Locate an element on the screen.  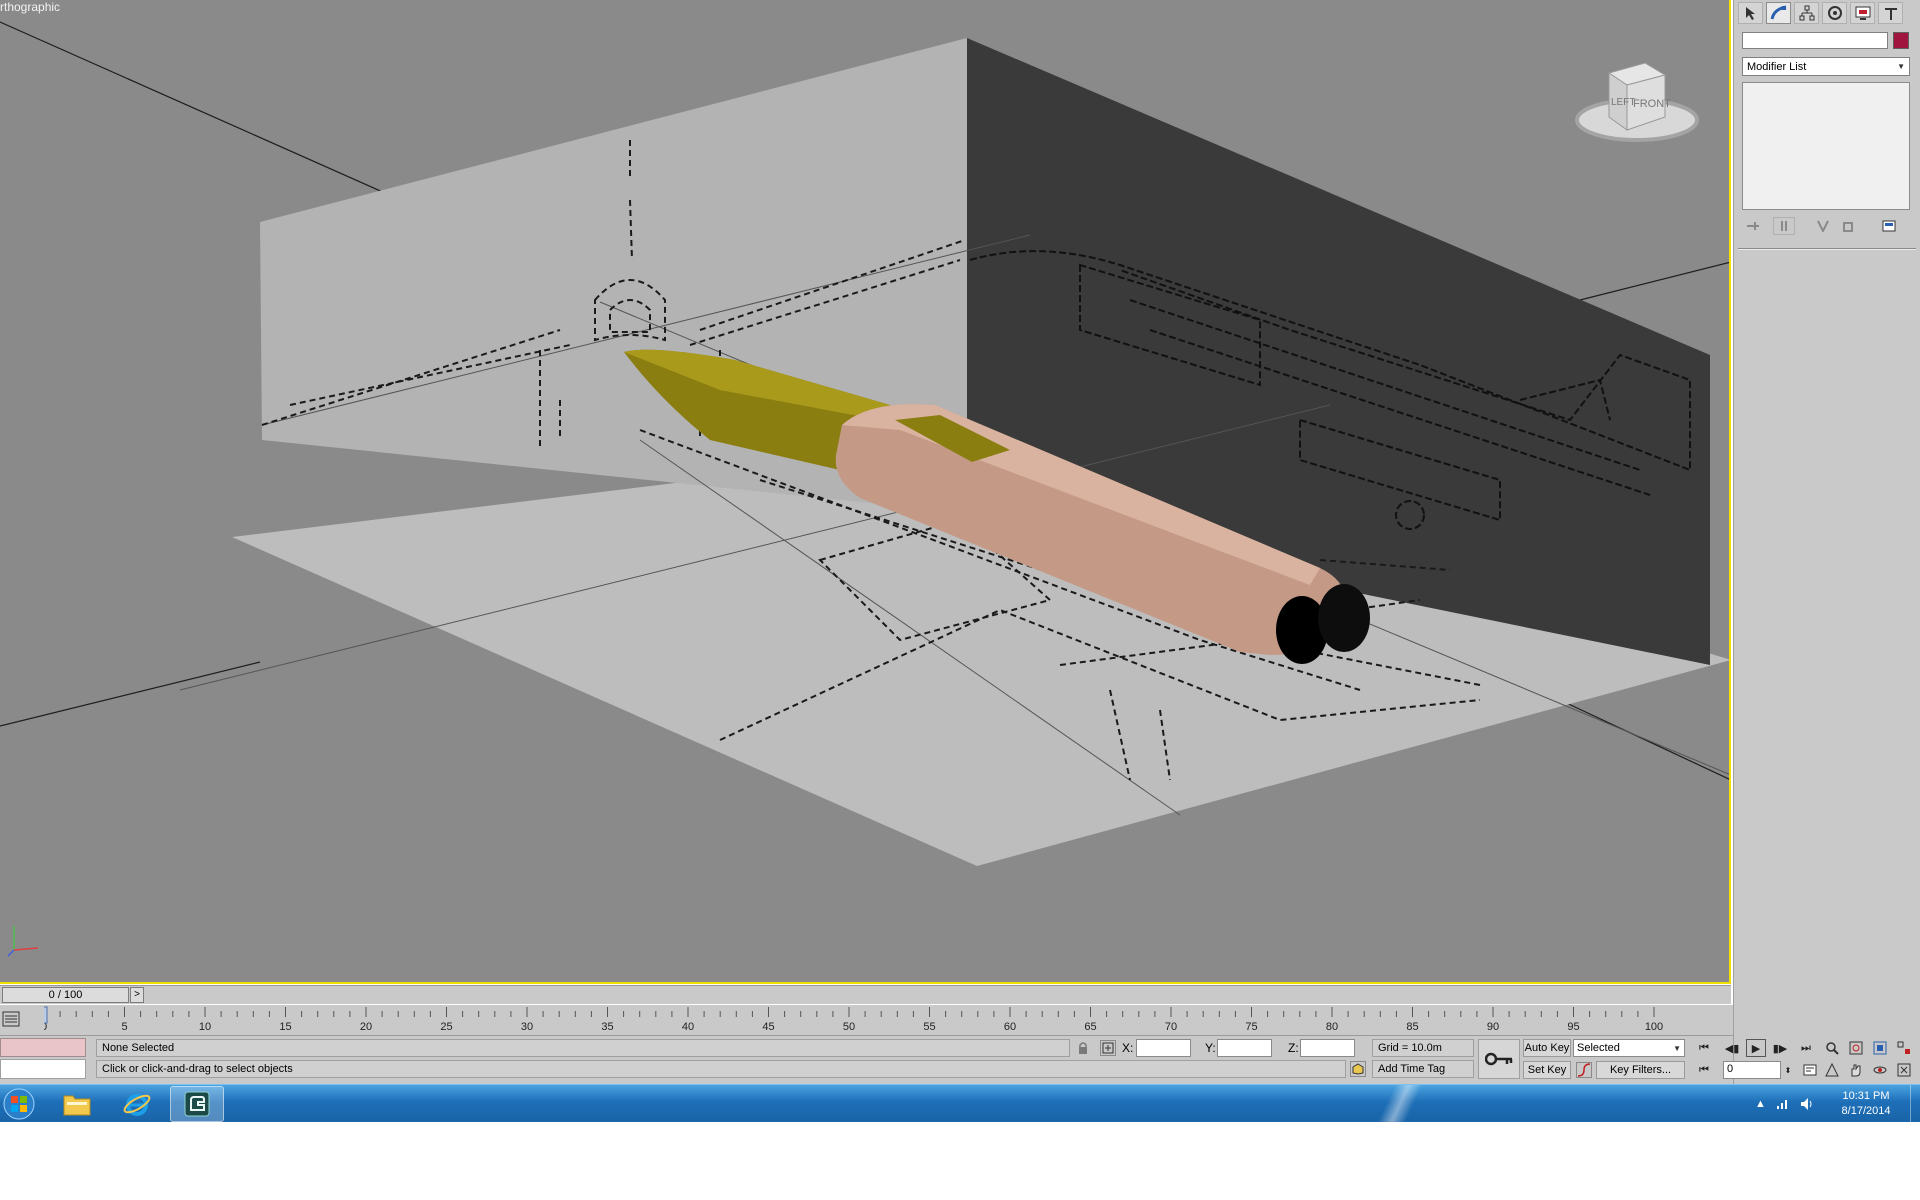
display-icon is located at coordinates (1862, 13).